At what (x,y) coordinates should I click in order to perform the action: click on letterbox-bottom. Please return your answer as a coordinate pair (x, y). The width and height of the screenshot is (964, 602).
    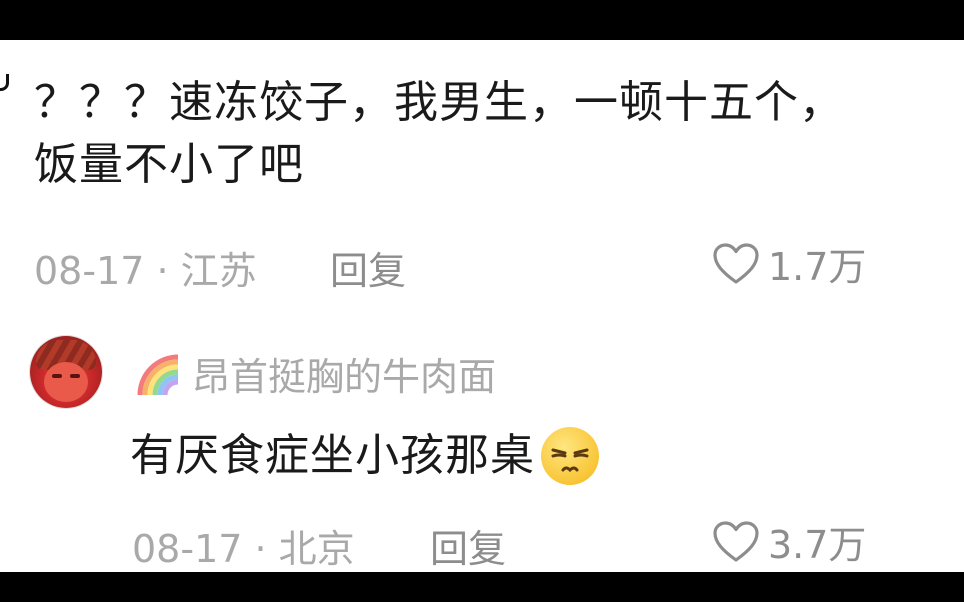
    Looking at the image, I should click on (482, 587).